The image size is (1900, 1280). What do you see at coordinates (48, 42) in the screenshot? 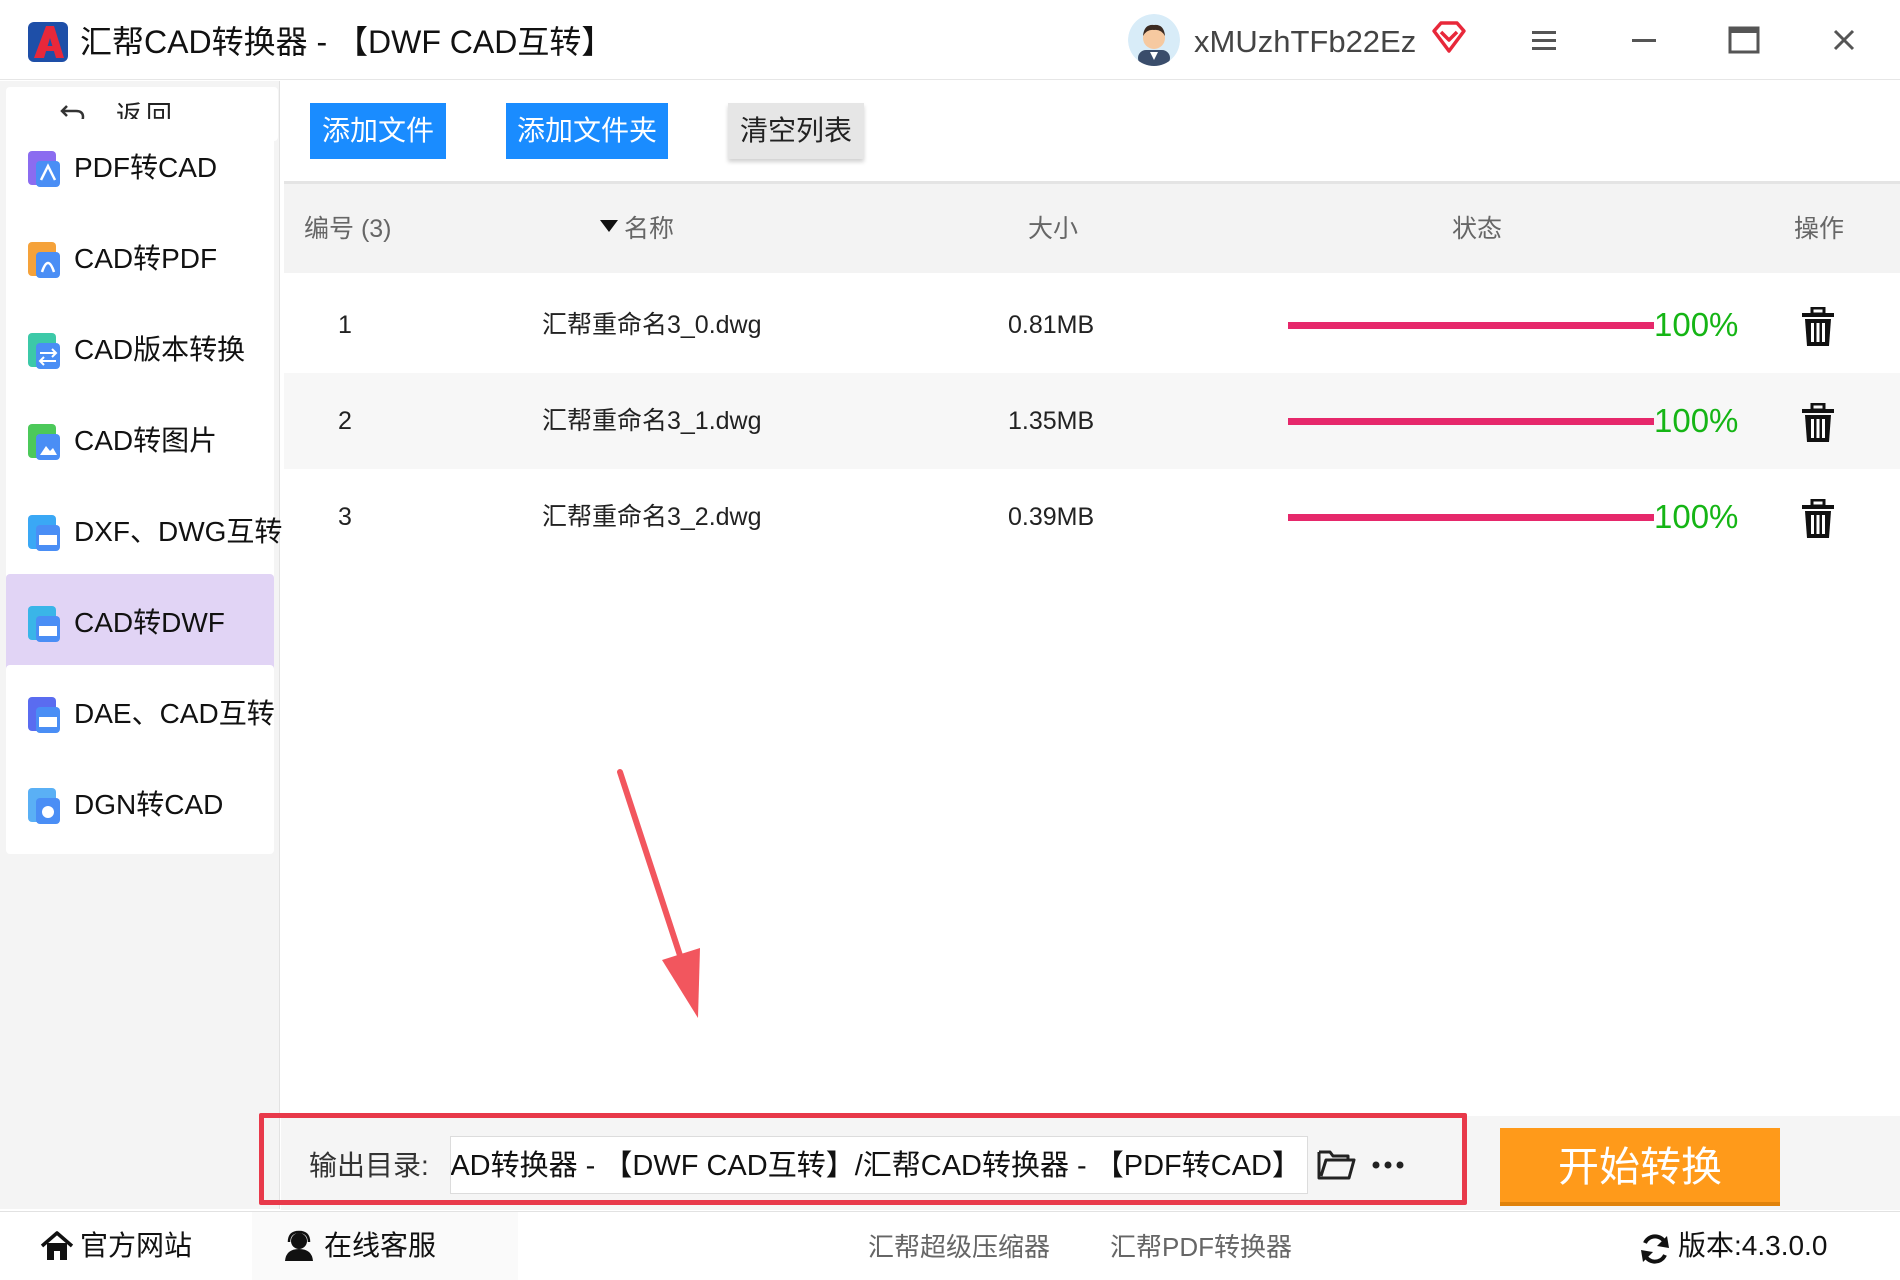
I see `app-logo-icon` at bounding box center [48, 42].